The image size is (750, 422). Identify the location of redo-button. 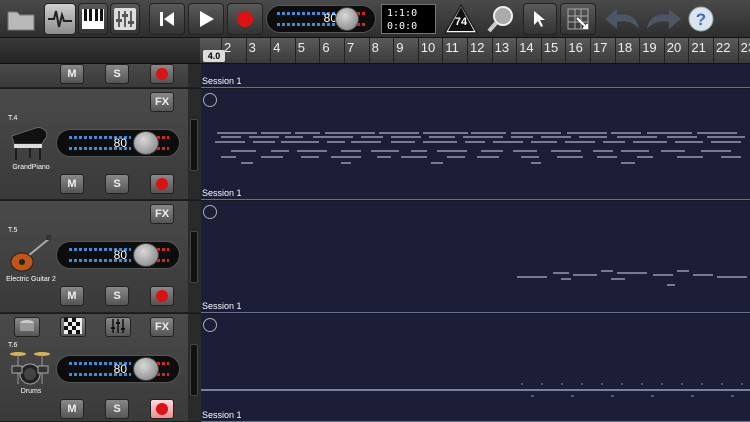
(664, 19).